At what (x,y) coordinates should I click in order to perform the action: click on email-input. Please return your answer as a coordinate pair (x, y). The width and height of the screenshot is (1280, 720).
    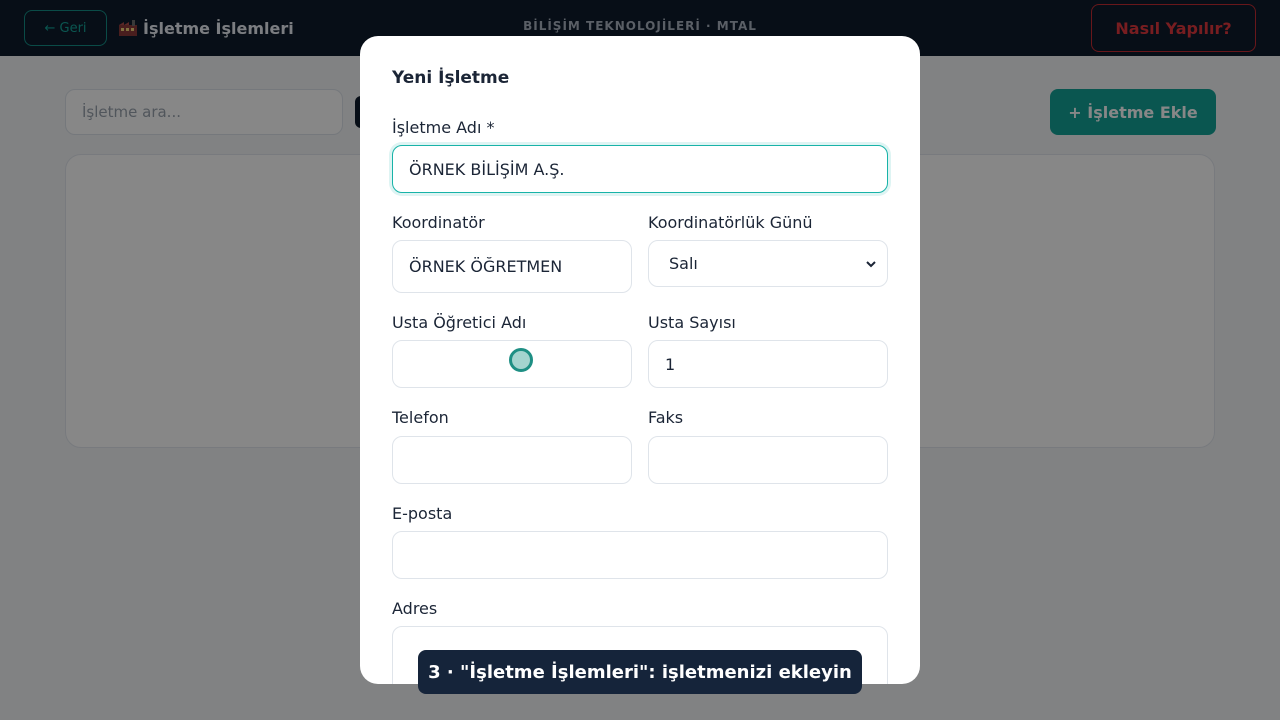
    Looking at the image, I should click on (640, 555).